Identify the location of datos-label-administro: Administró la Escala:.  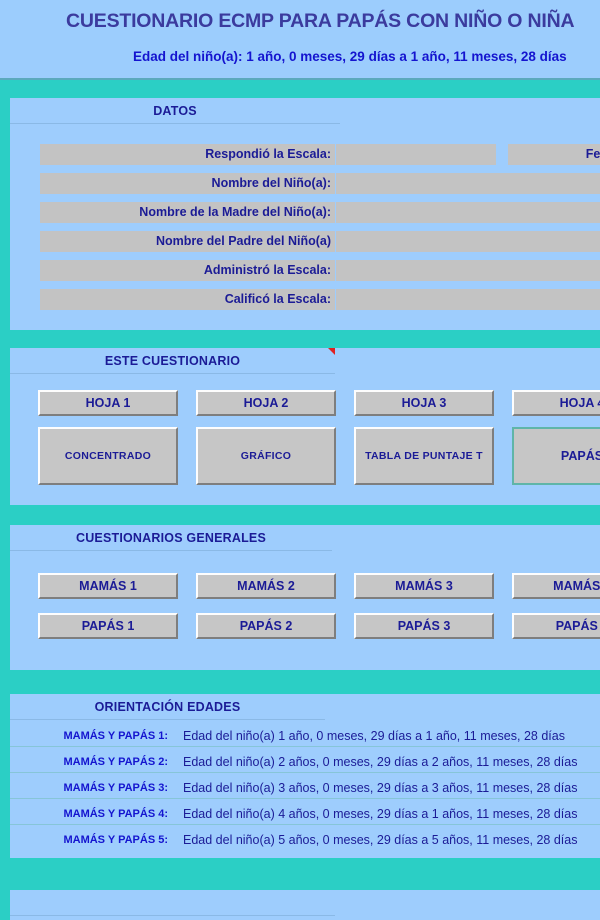
(188, 270).